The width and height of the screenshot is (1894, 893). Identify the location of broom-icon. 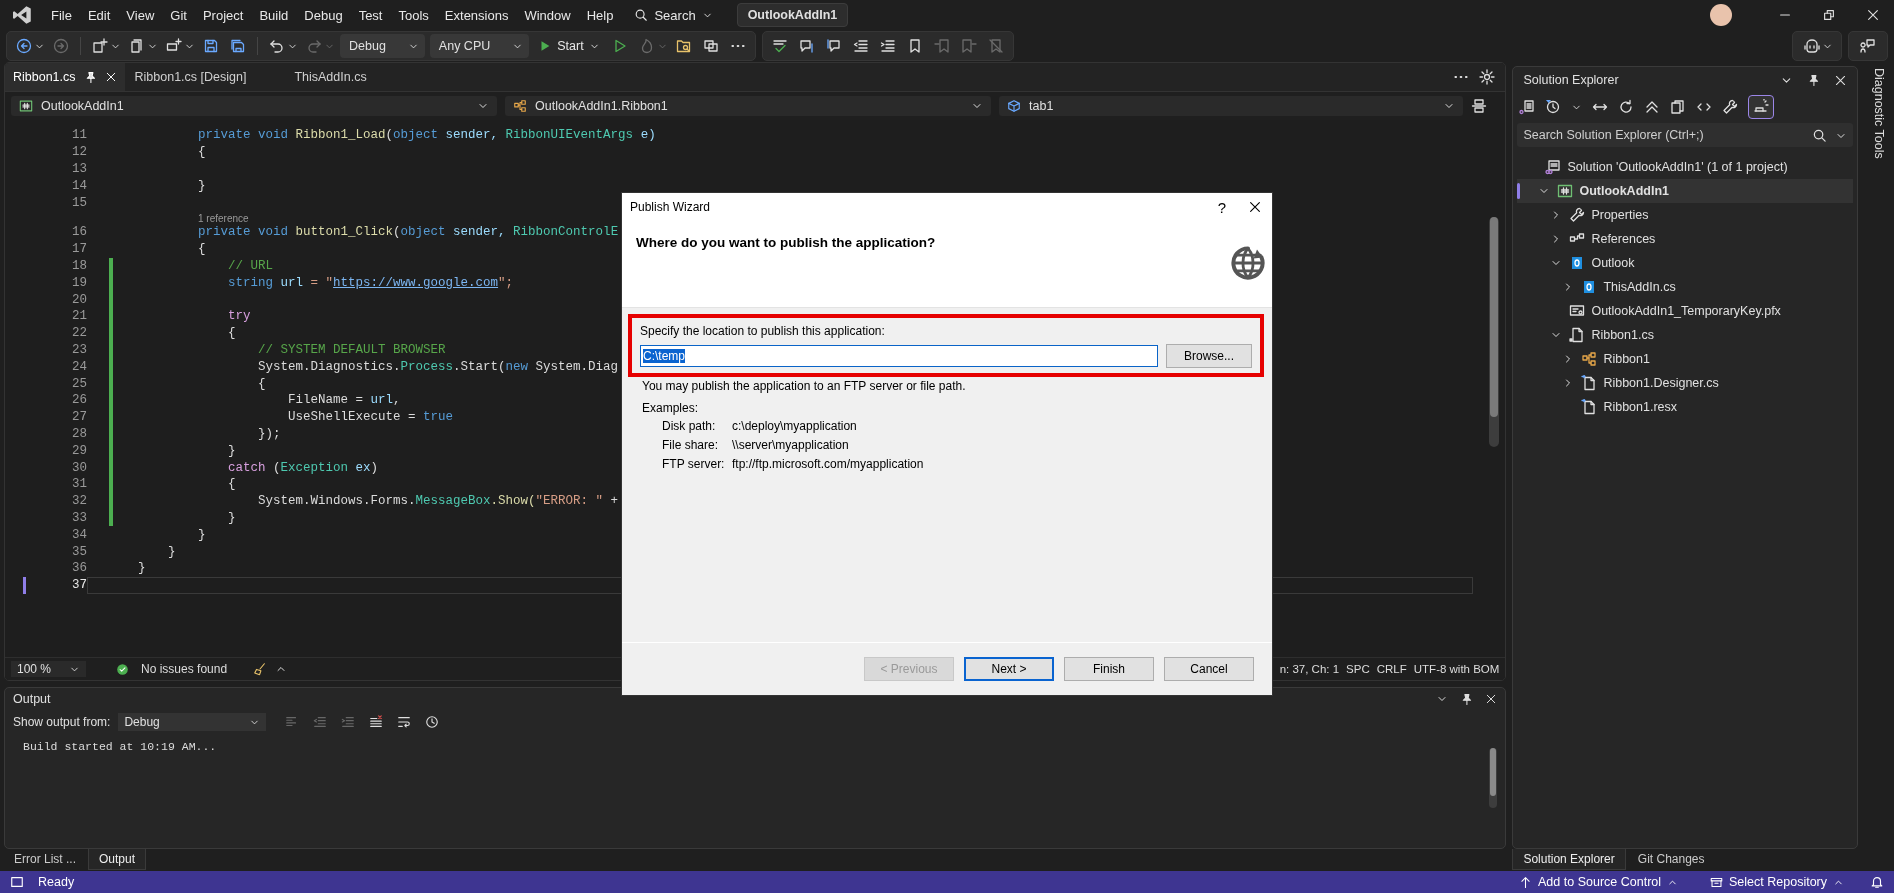
(260, 669).